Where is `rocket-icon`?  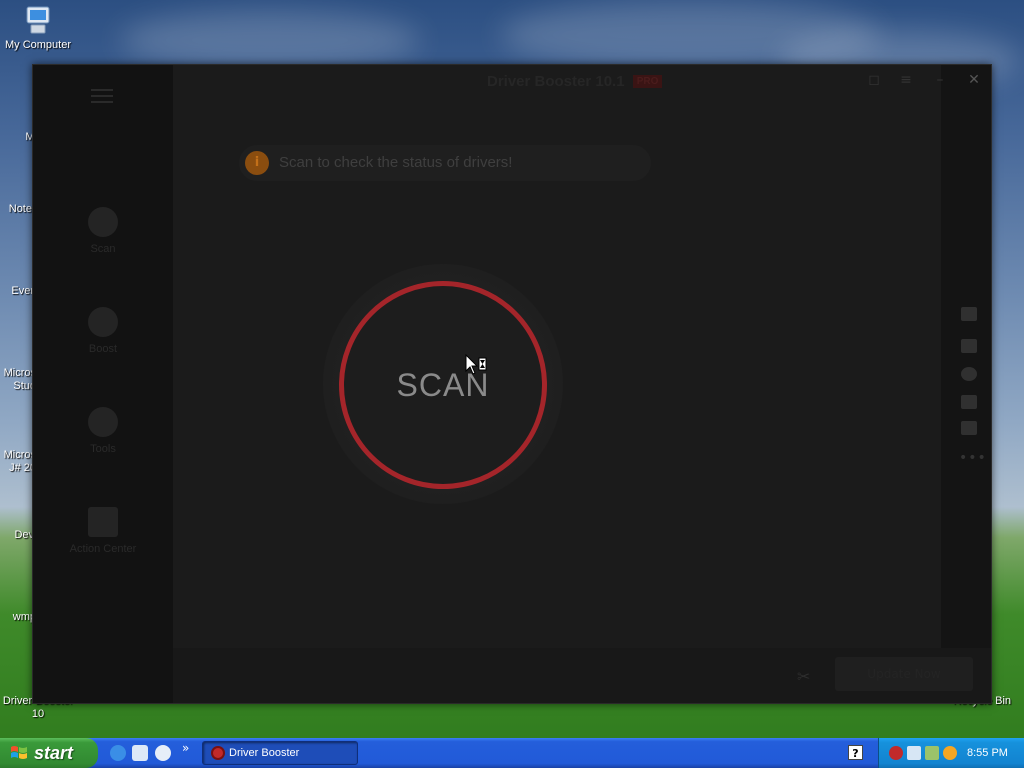 rocket-icon is located at coordinates (103, 322).